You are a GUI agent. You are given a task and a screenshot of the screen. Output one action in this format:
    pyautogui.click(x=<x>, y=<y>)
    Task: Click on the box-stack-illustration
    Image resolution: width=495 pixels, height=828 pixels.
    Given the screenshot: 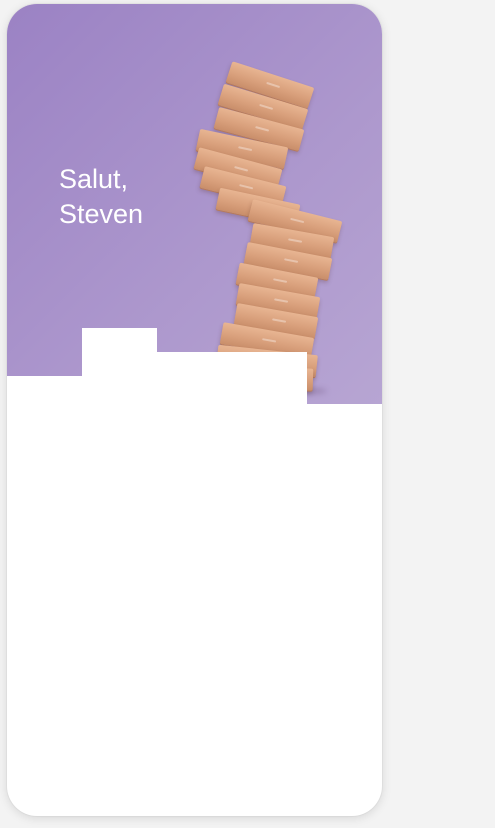 What is the action you would take?
    pyautogui.click(x=280, y=228)
    